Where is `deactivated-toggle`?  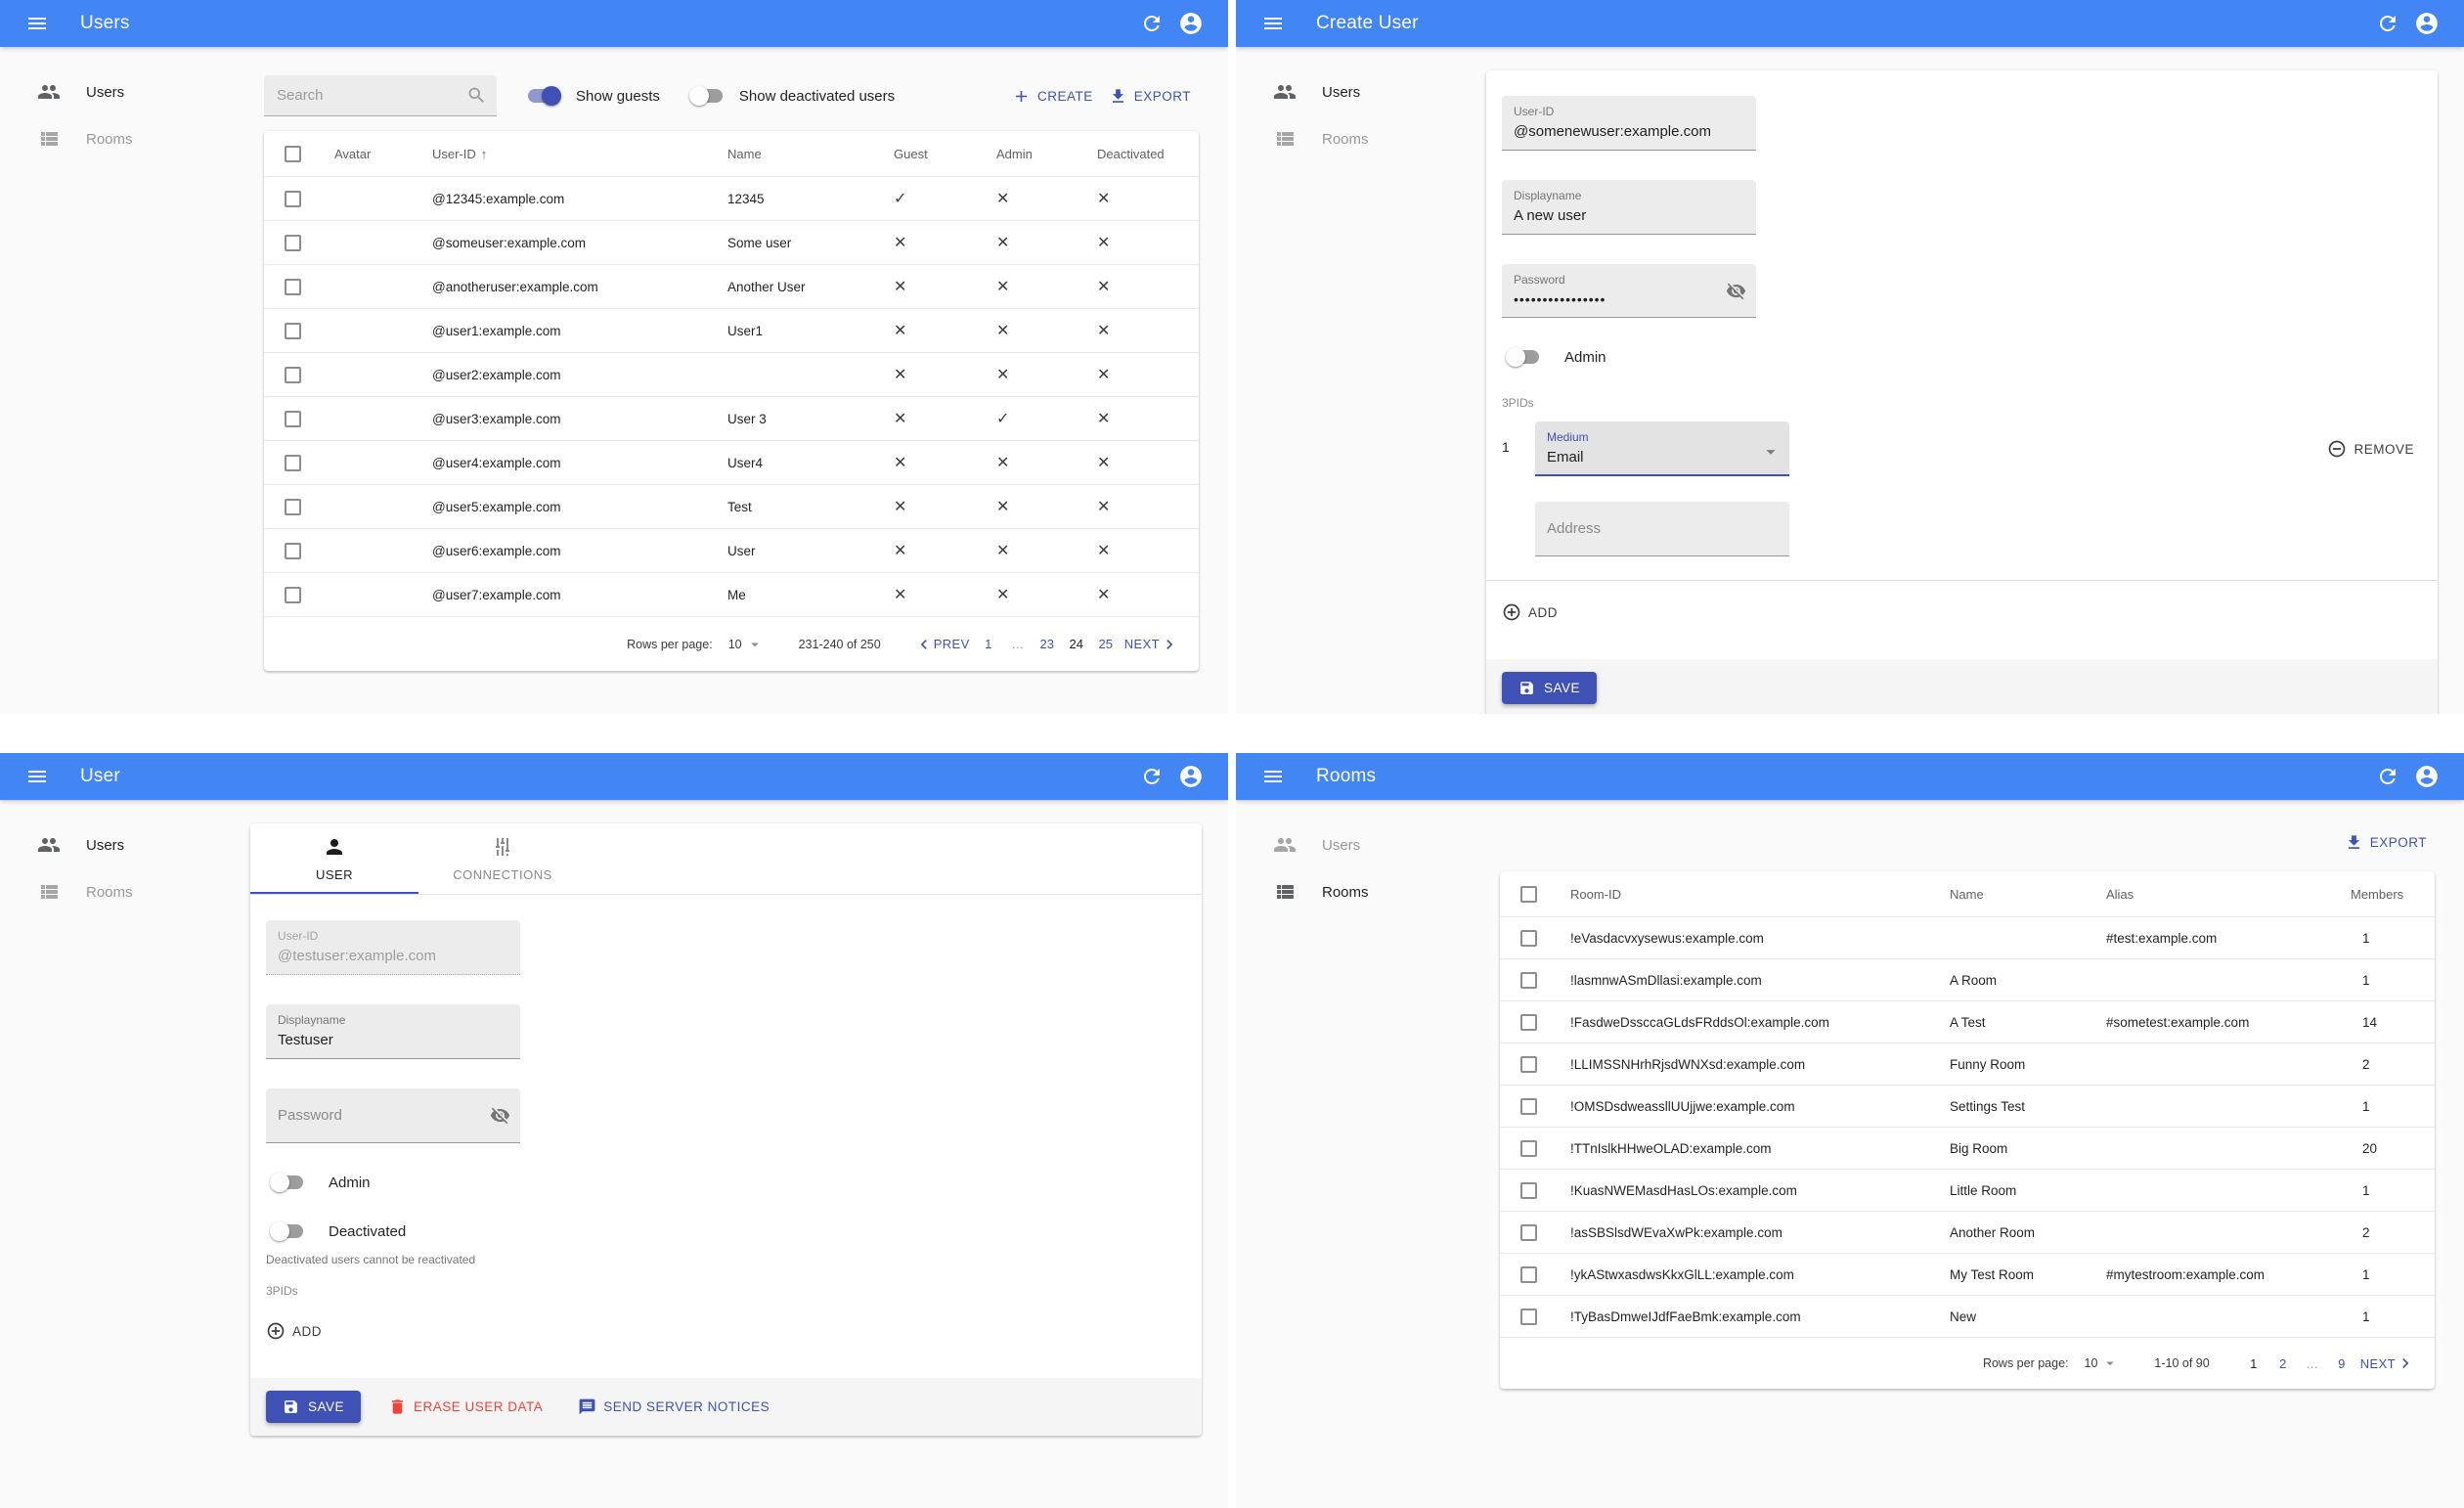
deactivated-toggle is located at coordinates (287, 1231).